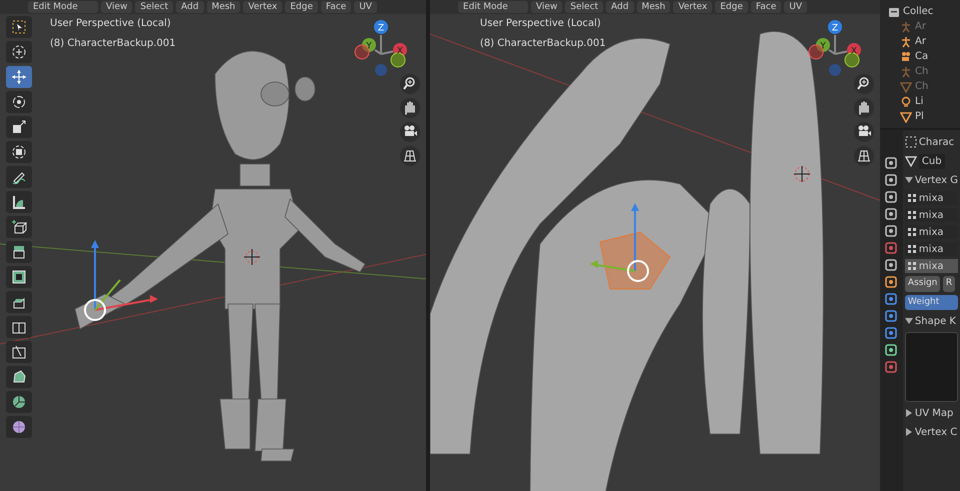 The width and height of the screenshot is (960, 491). I want to click on light-bulb-icon, so click(906, 102).